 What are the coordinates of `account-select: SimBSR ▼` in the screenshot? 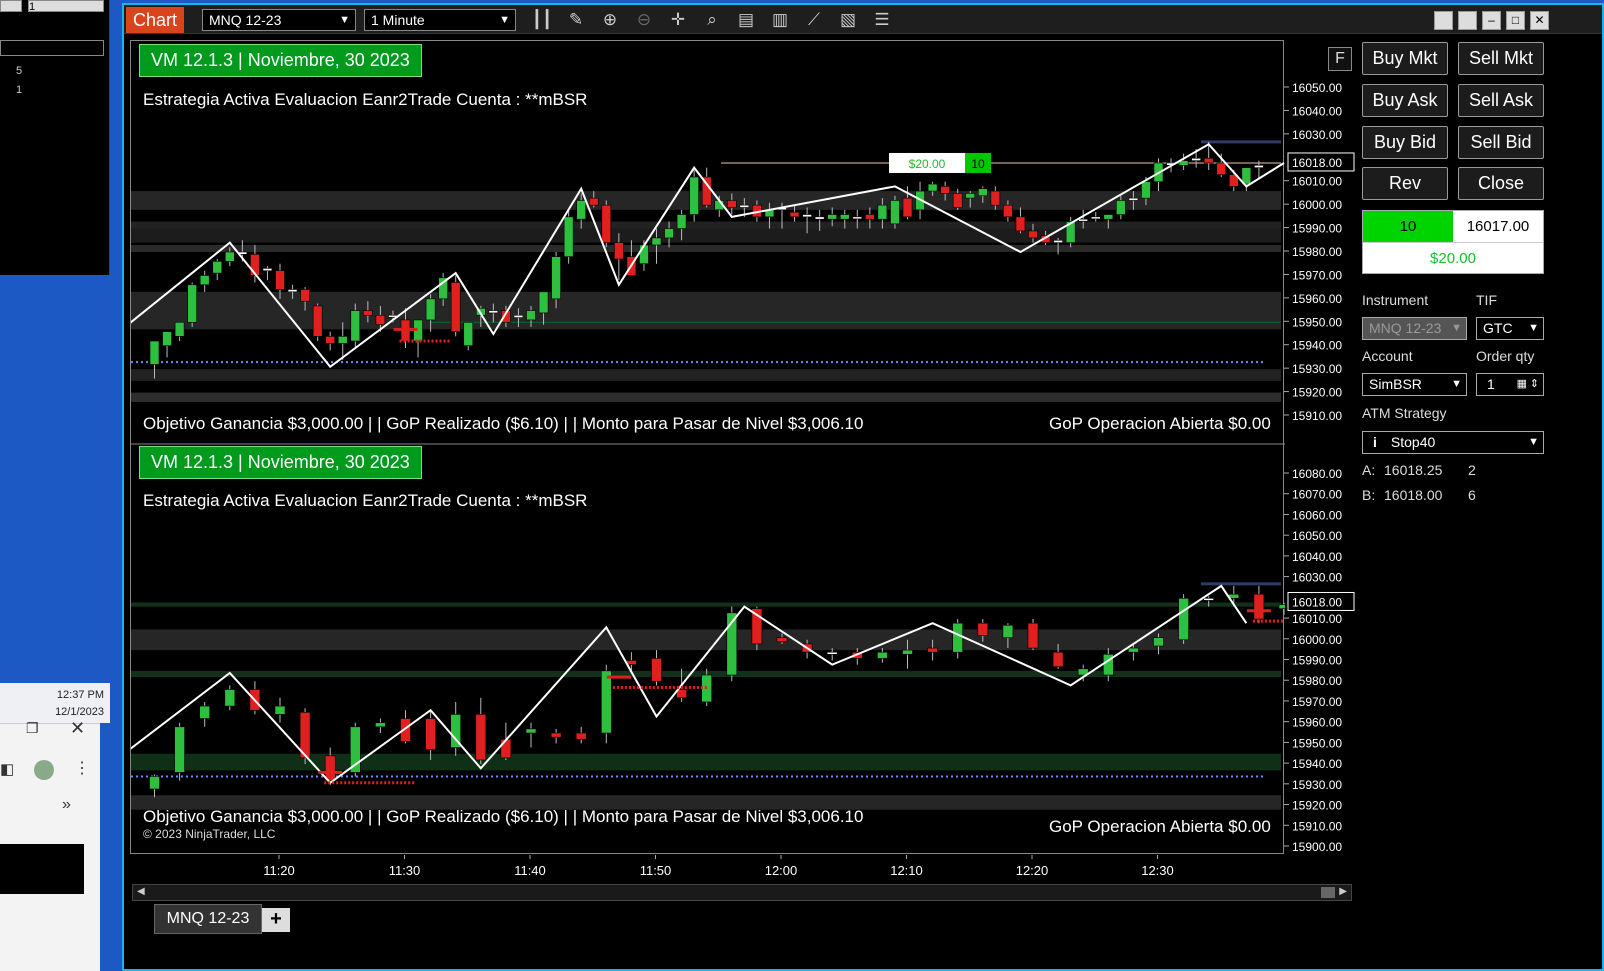 It's located at (1414, 384).